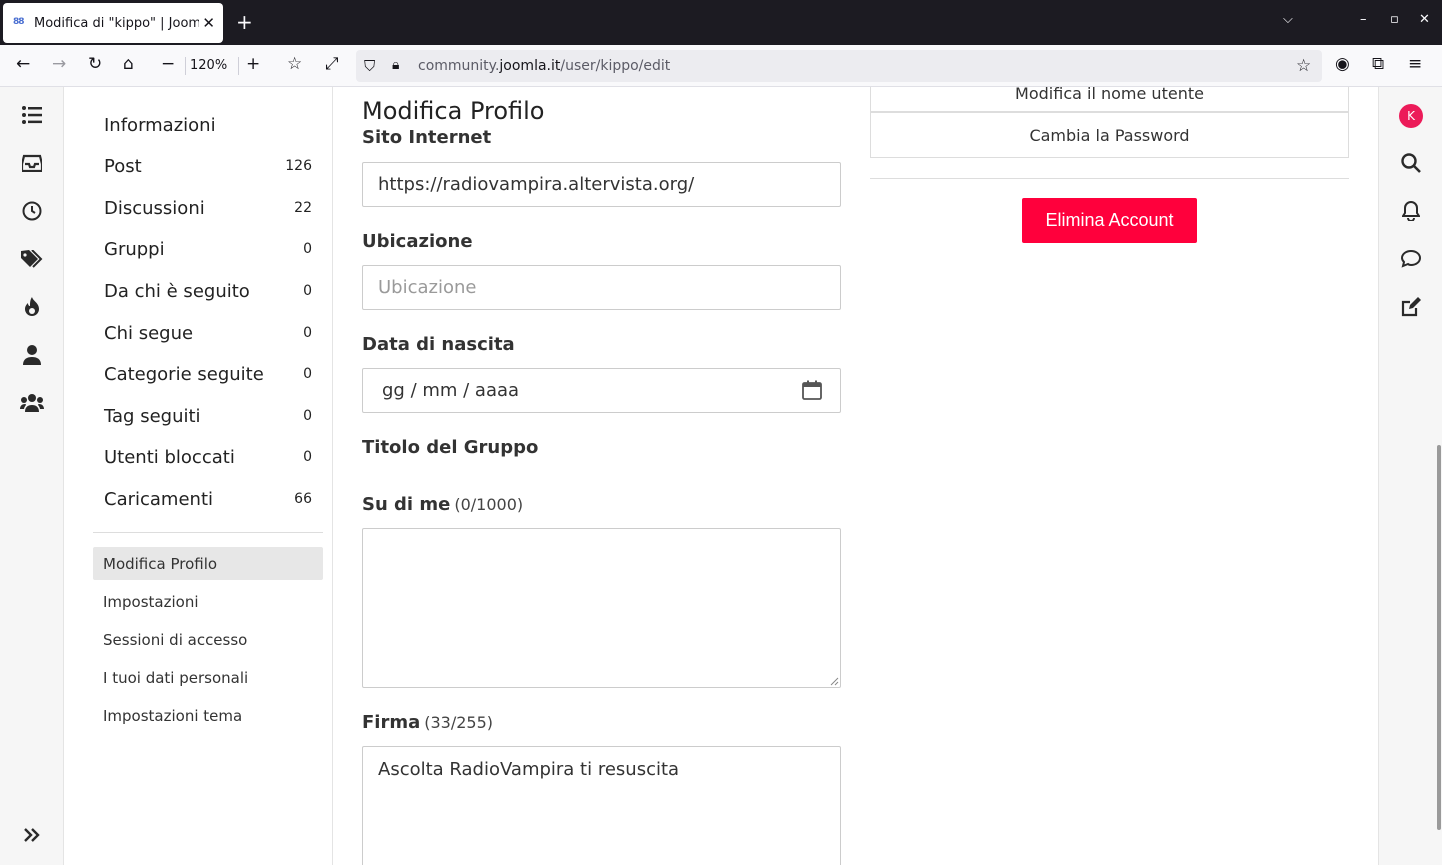 The image size is (1442, 865). I want to click on site-favicon-icon: 88, so click(19, 22).